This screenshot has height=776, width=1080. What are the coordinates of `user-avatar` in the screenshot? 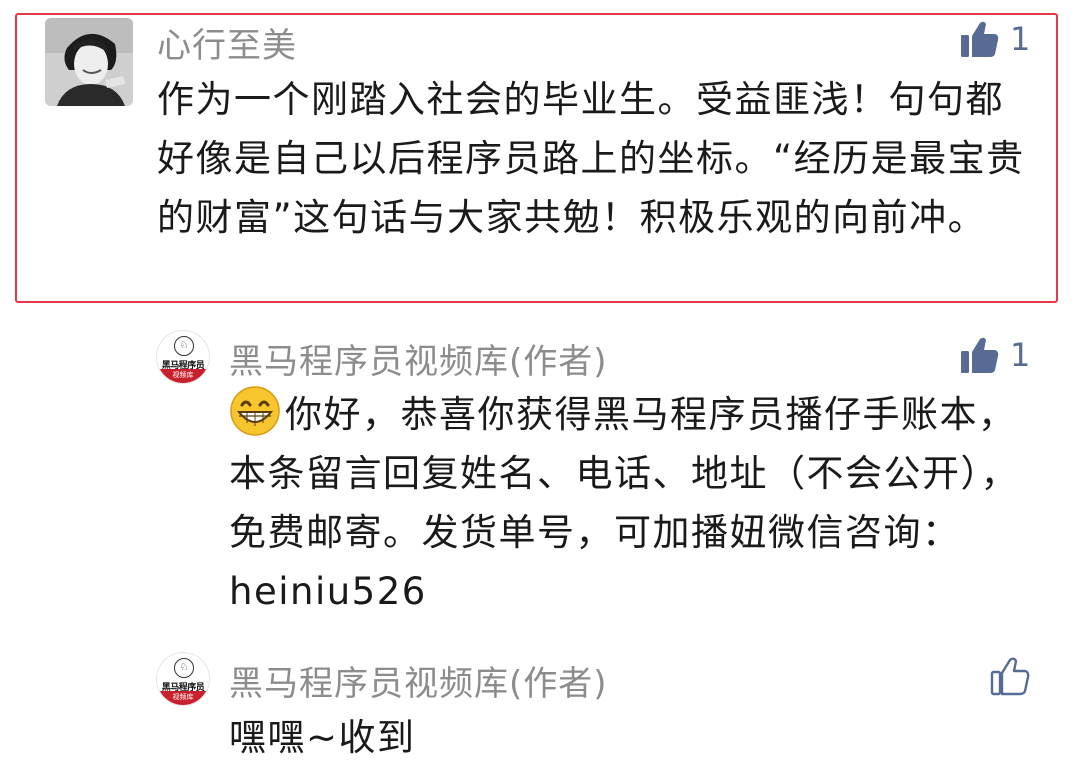 It's located at (89, 62).